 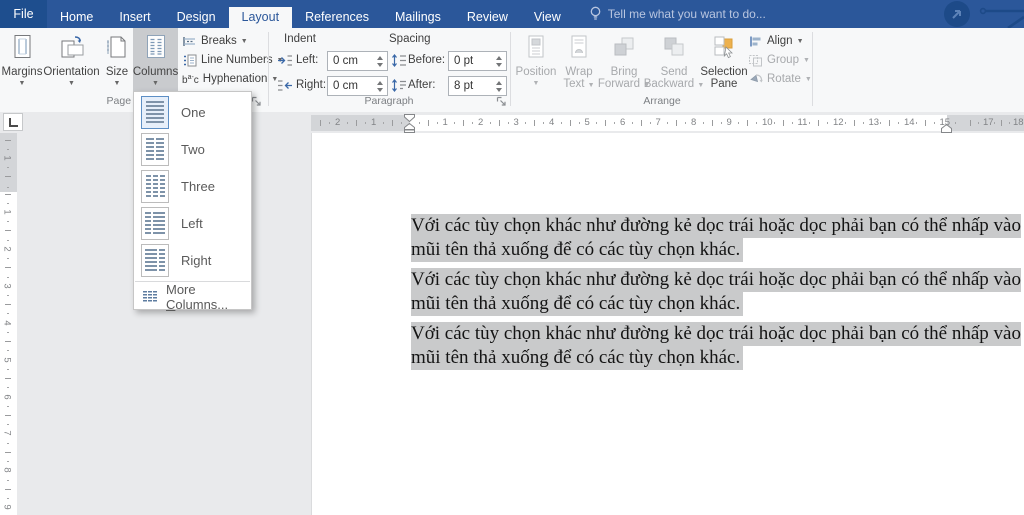 I want to click on tab-layout: Layout, so click(x=260, y=17).